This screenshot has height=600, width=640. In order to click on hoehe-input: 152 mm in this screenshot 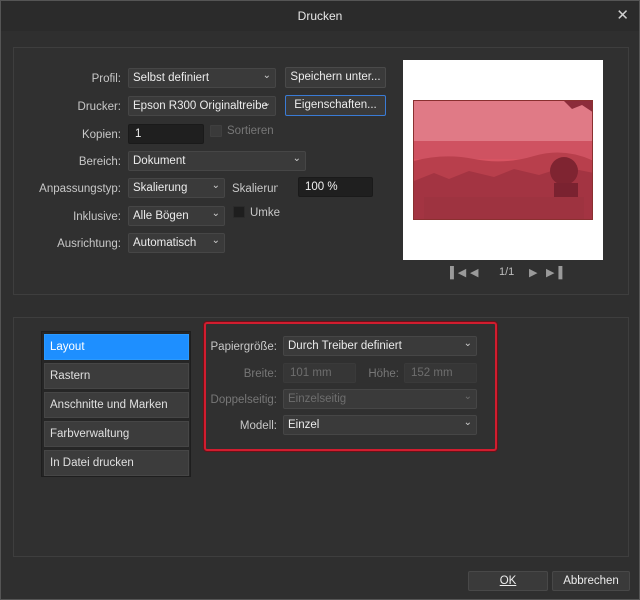, I will do `click(440, 373)`.